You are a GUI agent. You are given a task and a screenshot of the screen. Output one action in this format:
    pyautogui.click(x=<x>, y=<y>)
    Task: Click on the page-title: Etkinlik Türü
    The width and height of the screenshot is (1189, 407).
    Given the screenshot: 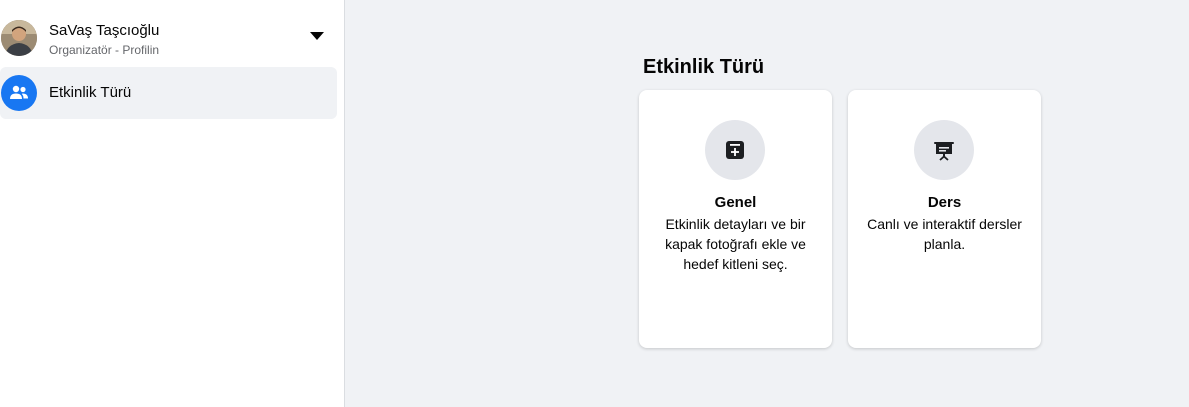 What is the action you would take?
    pyautogui.click(x=704, y=67)
    